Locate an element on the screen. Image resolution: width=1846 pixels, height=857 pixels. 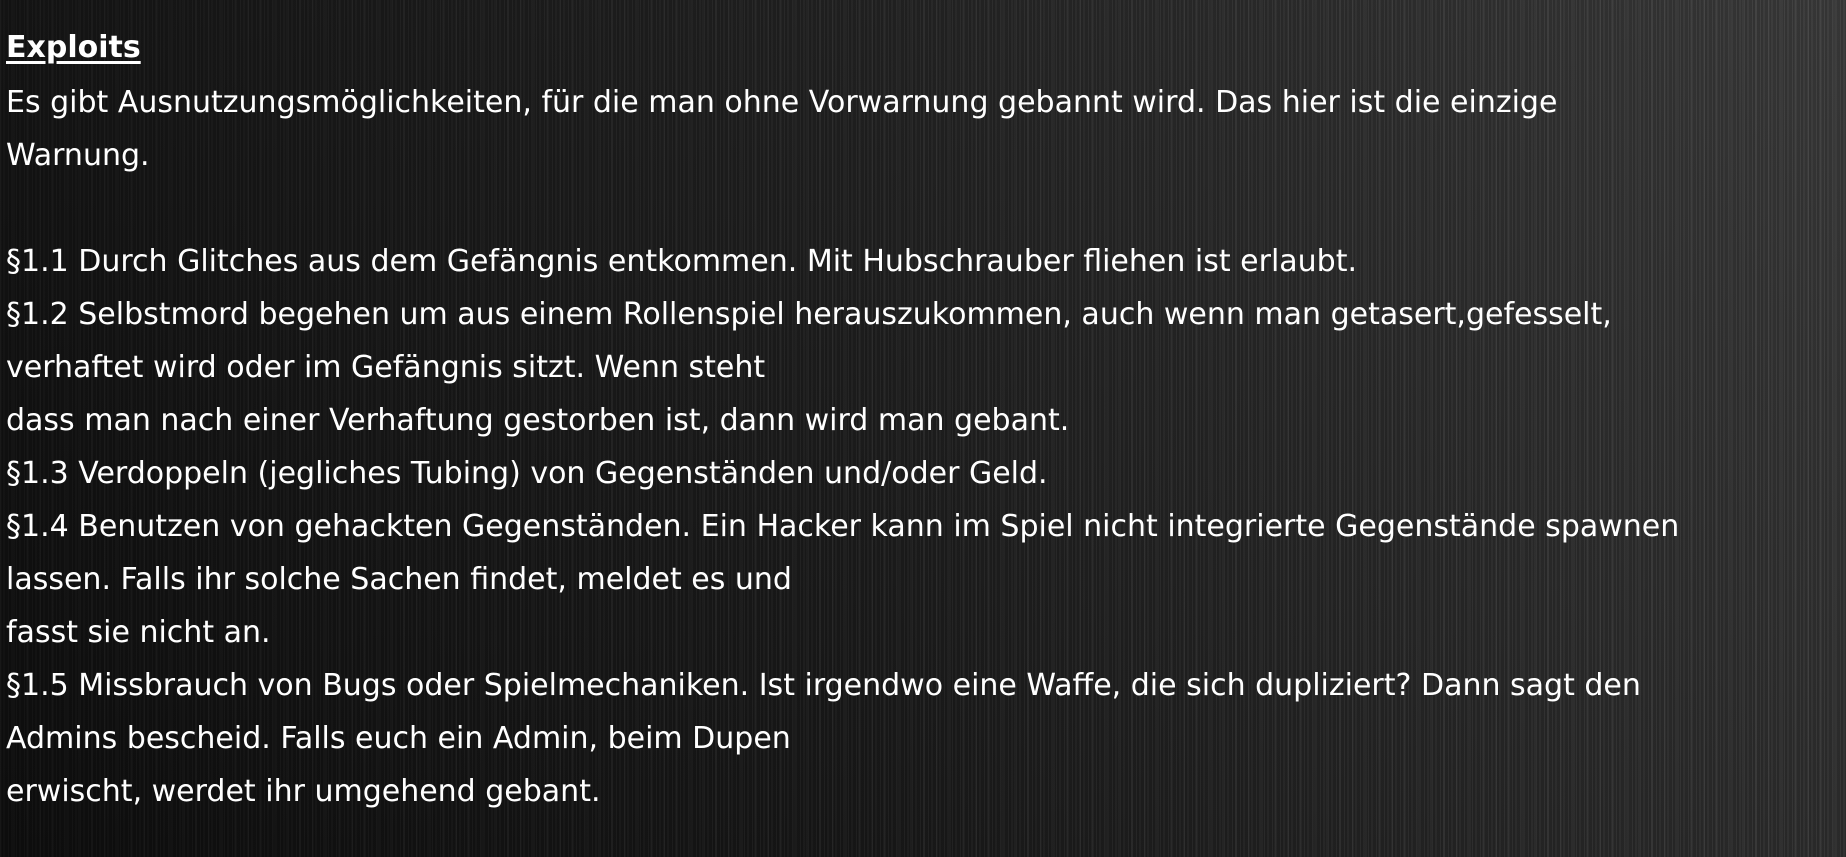
rule-line: erwischt, werdet ihr umgehend gebant. is located at coordinates (303, 791).